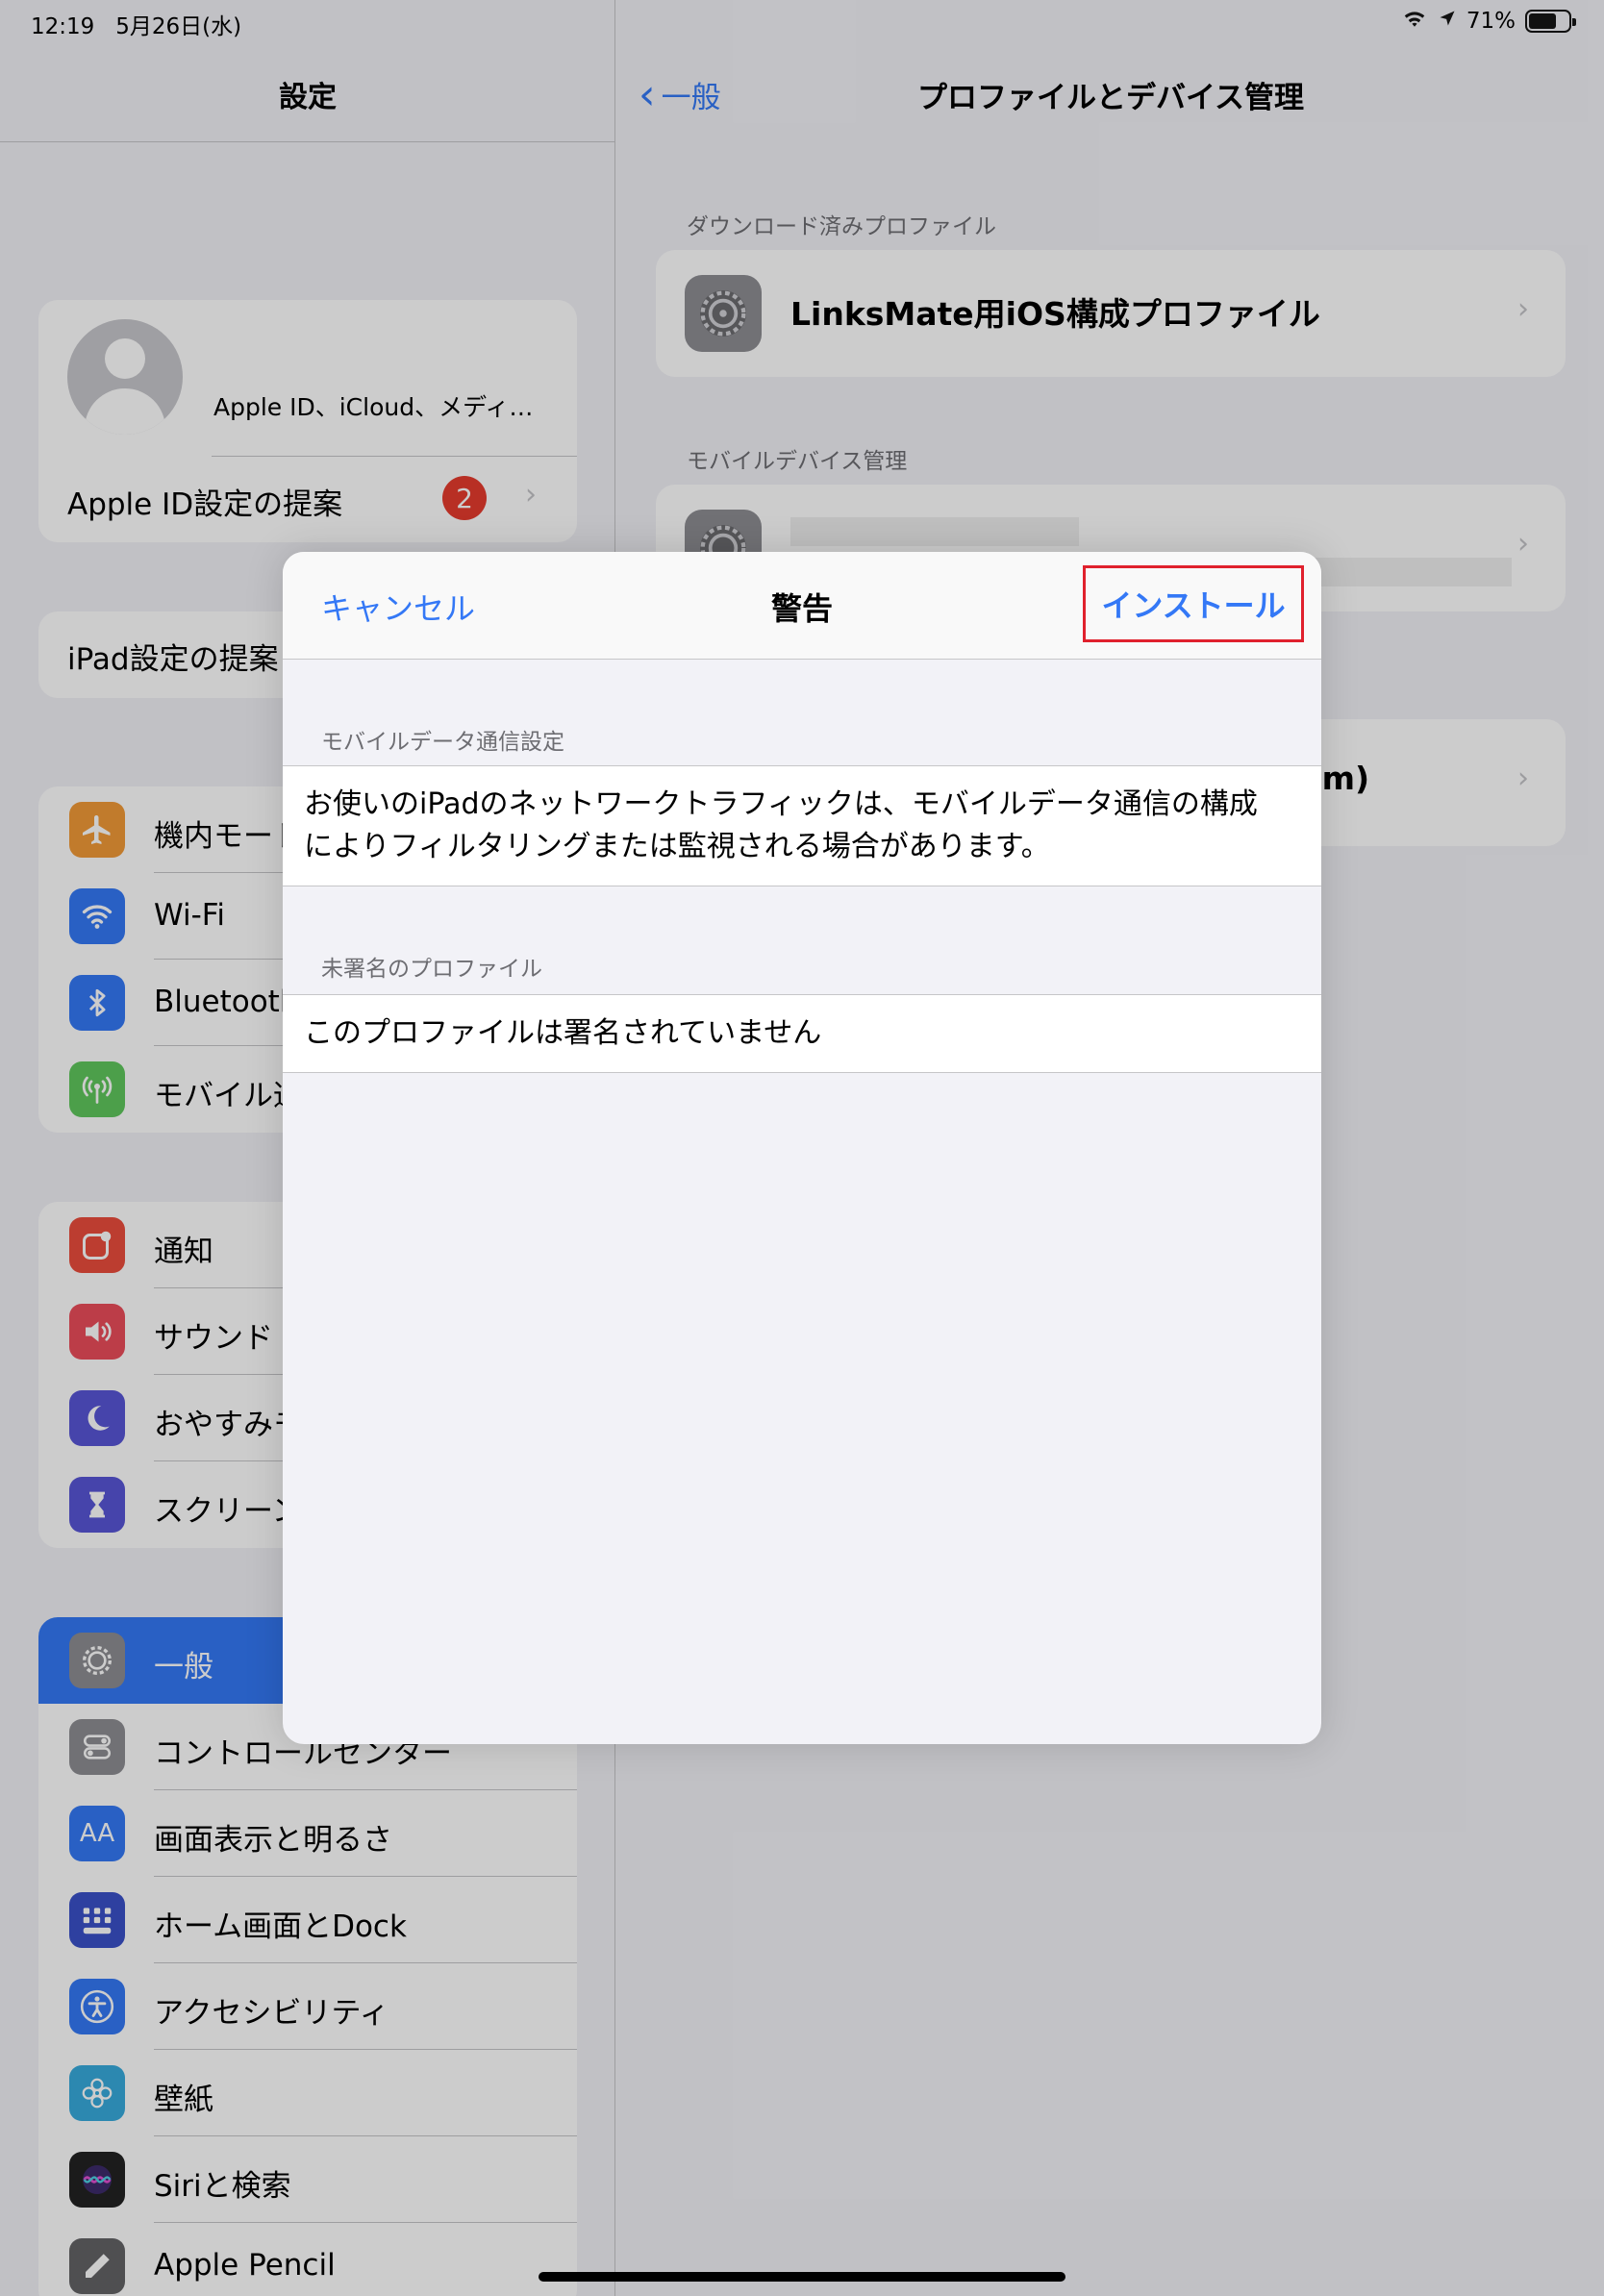  What do you see at coordinates (1543, 21) in the screenshot?
I see `battery-level` at bounding box center [1543, 21].